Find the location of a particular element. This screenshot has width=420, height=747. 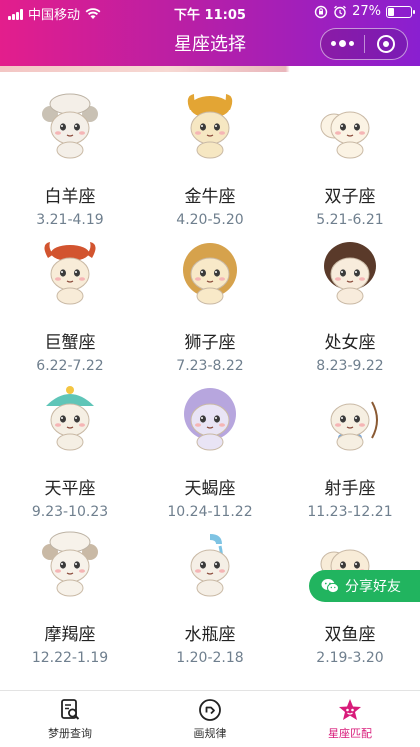

zodiac-date: 7.23-8.22 is located at coordinates (210, 366).